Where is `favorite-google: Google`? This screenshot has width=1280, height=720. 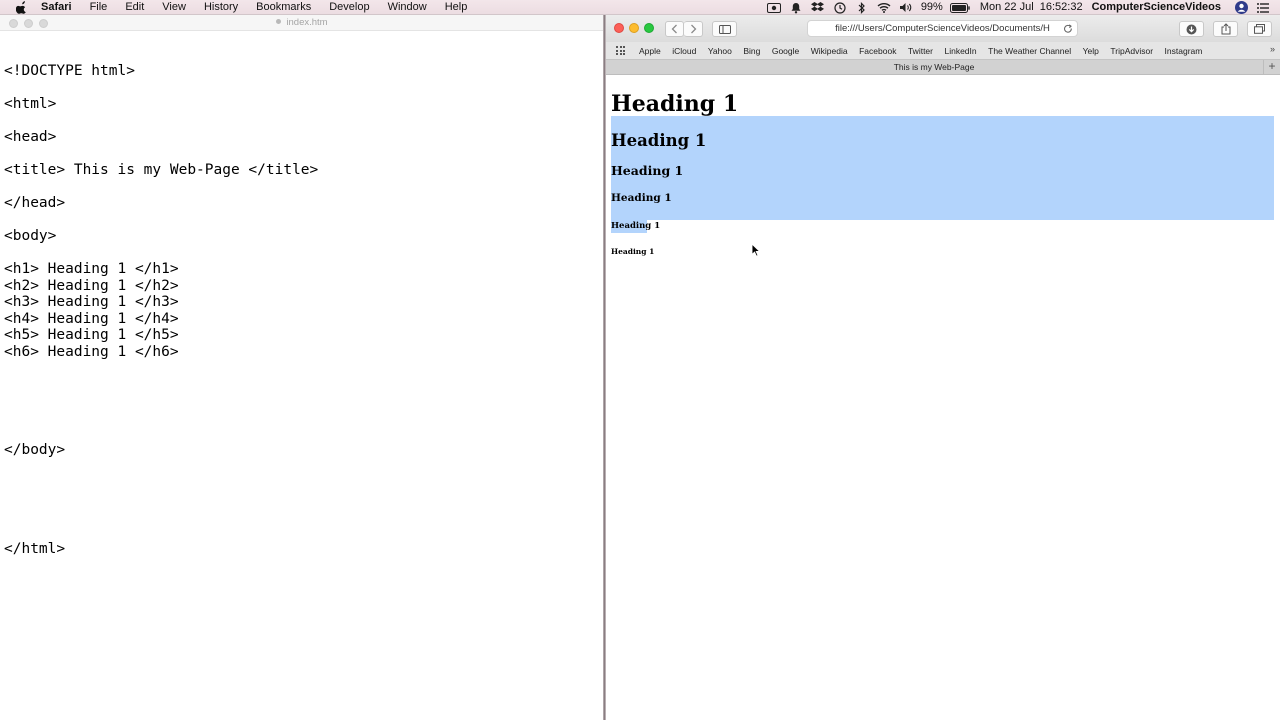
favorite-google: Google is located at coordinates (785, 51).